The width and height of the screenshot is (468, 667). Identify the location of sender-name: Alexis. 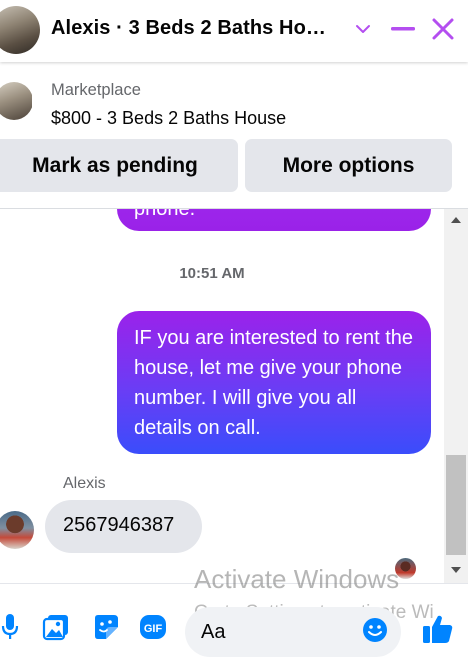
(84, 483).